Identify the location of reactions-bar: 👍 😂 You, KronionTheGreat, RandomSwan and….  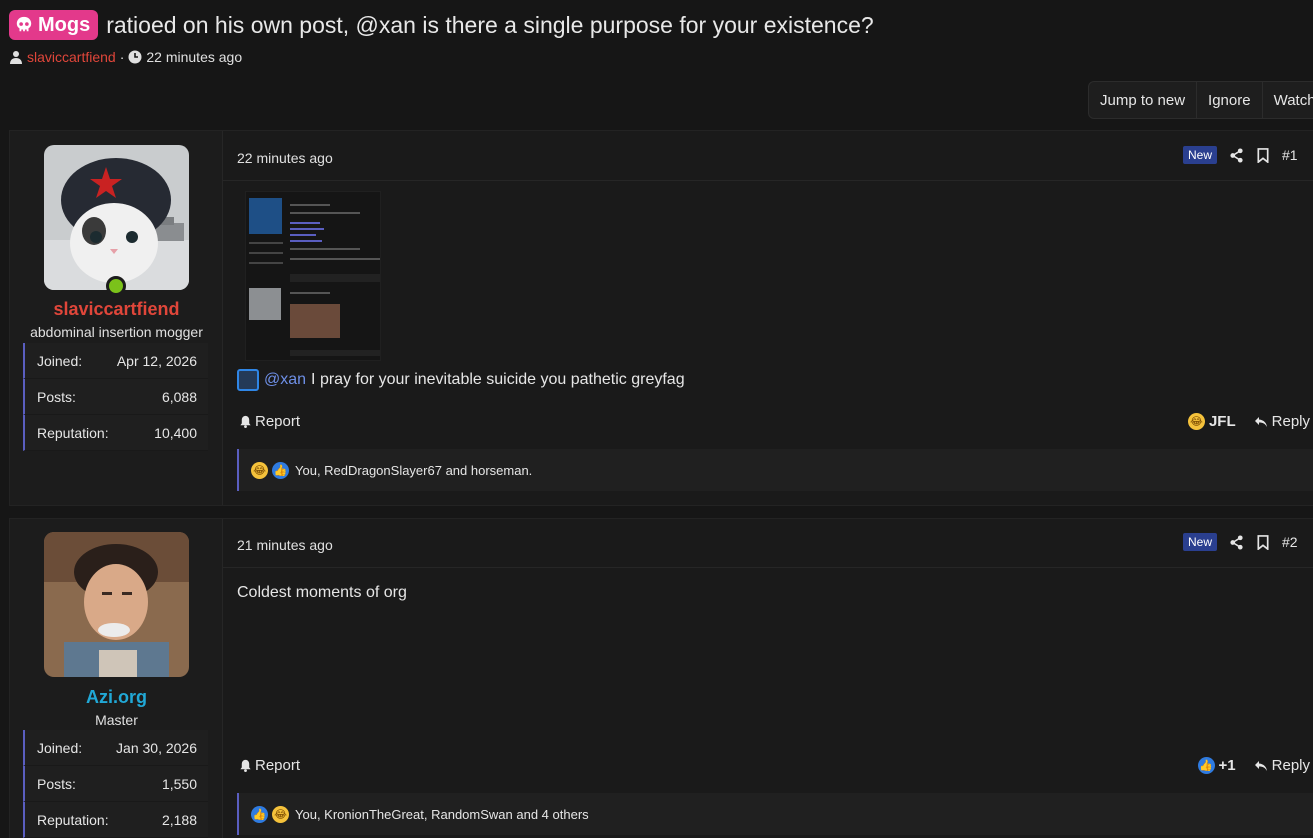
(775, 814).